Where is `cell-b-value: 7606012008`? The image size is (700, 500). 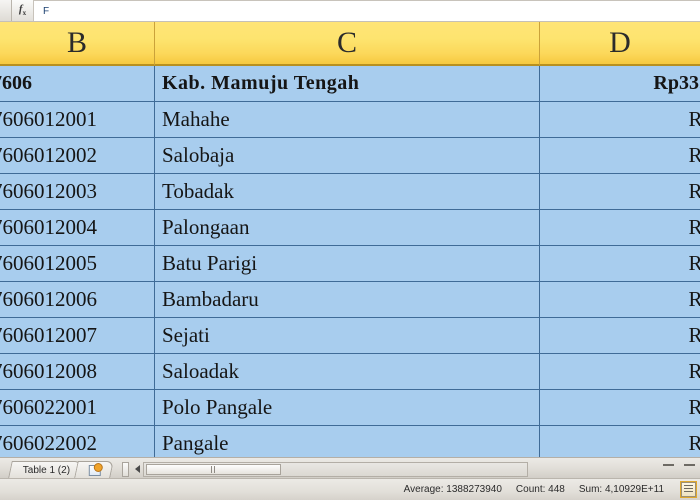
cell-b-value: 7606012008 is located at coordinates (48, 371).